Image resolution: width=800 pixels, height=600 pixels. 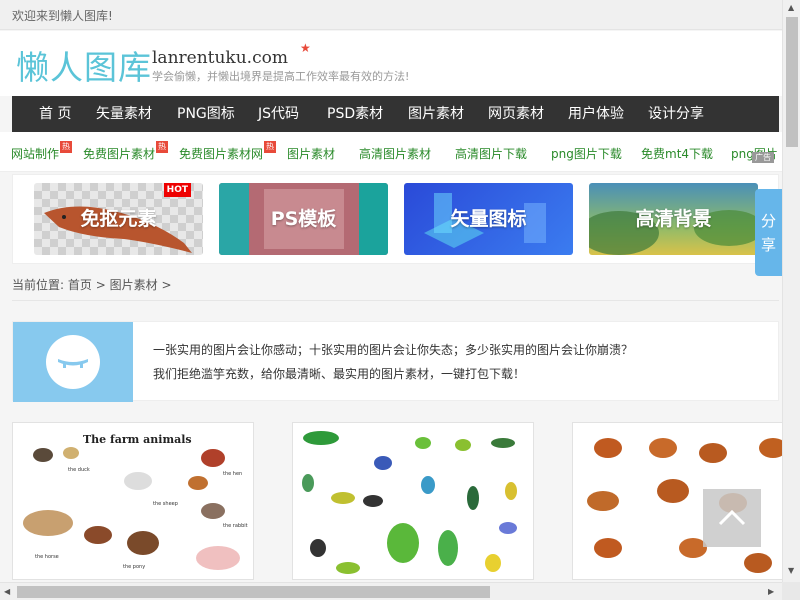 What do you see at coordinates (47, 557) in the screenshot?
I see `animal-label: the horse` at bounding box center [47, 557].